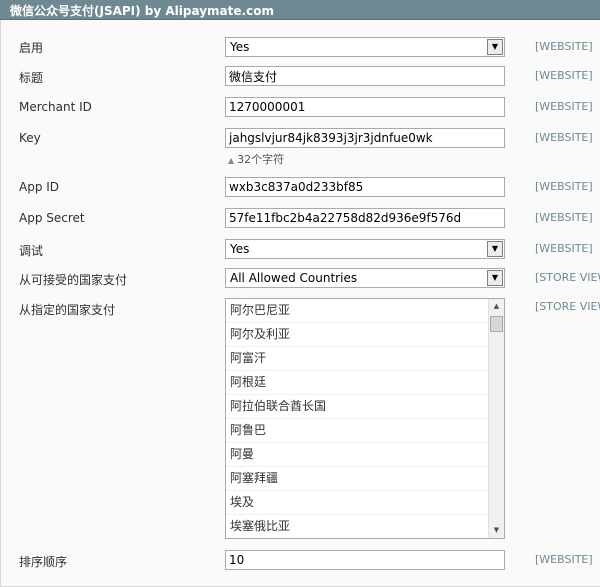 This screenshot has height=587, width=600. What do you see at coordinates (564, 46) in the screenshot?
I see `enabled-scope: [WEBSITE]` at bounding box center [564, 46].